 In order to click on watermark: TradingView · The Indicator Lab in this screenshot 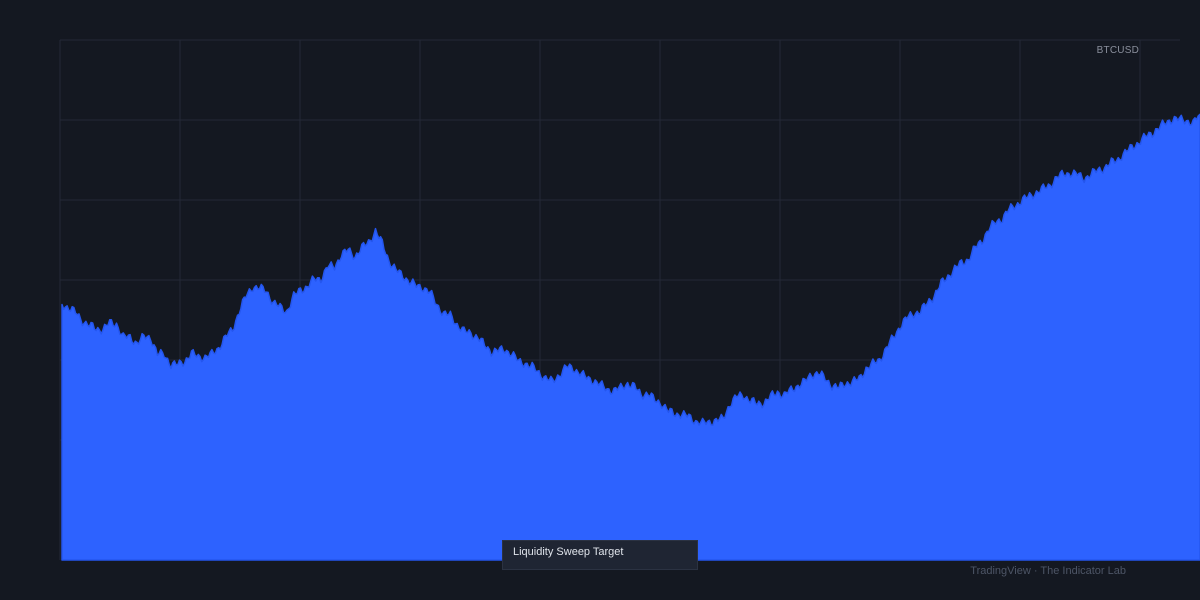, I will do `click(1048, 571)`.